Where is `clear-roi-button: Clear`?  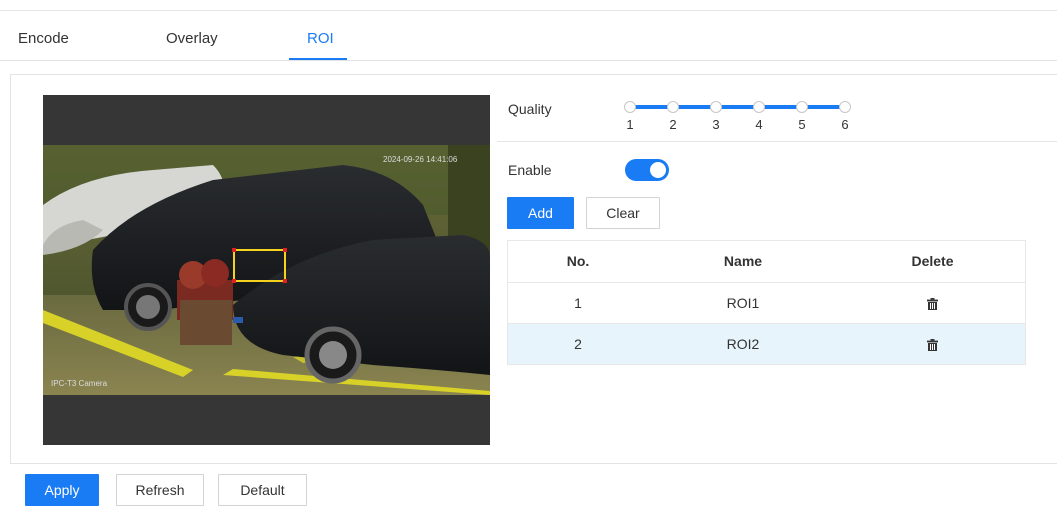
clear-roi-button: Clear is located at coordinates (623, 213).